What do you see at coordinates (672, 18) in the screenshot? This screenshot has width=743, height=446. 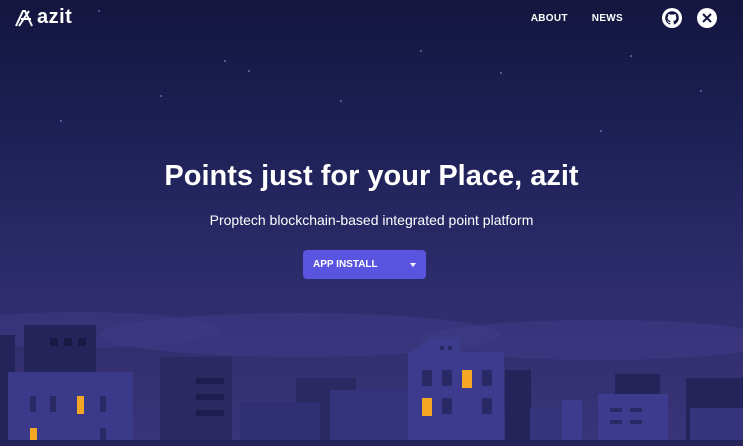 I see `github-icon` at bounding box center [672, 18].